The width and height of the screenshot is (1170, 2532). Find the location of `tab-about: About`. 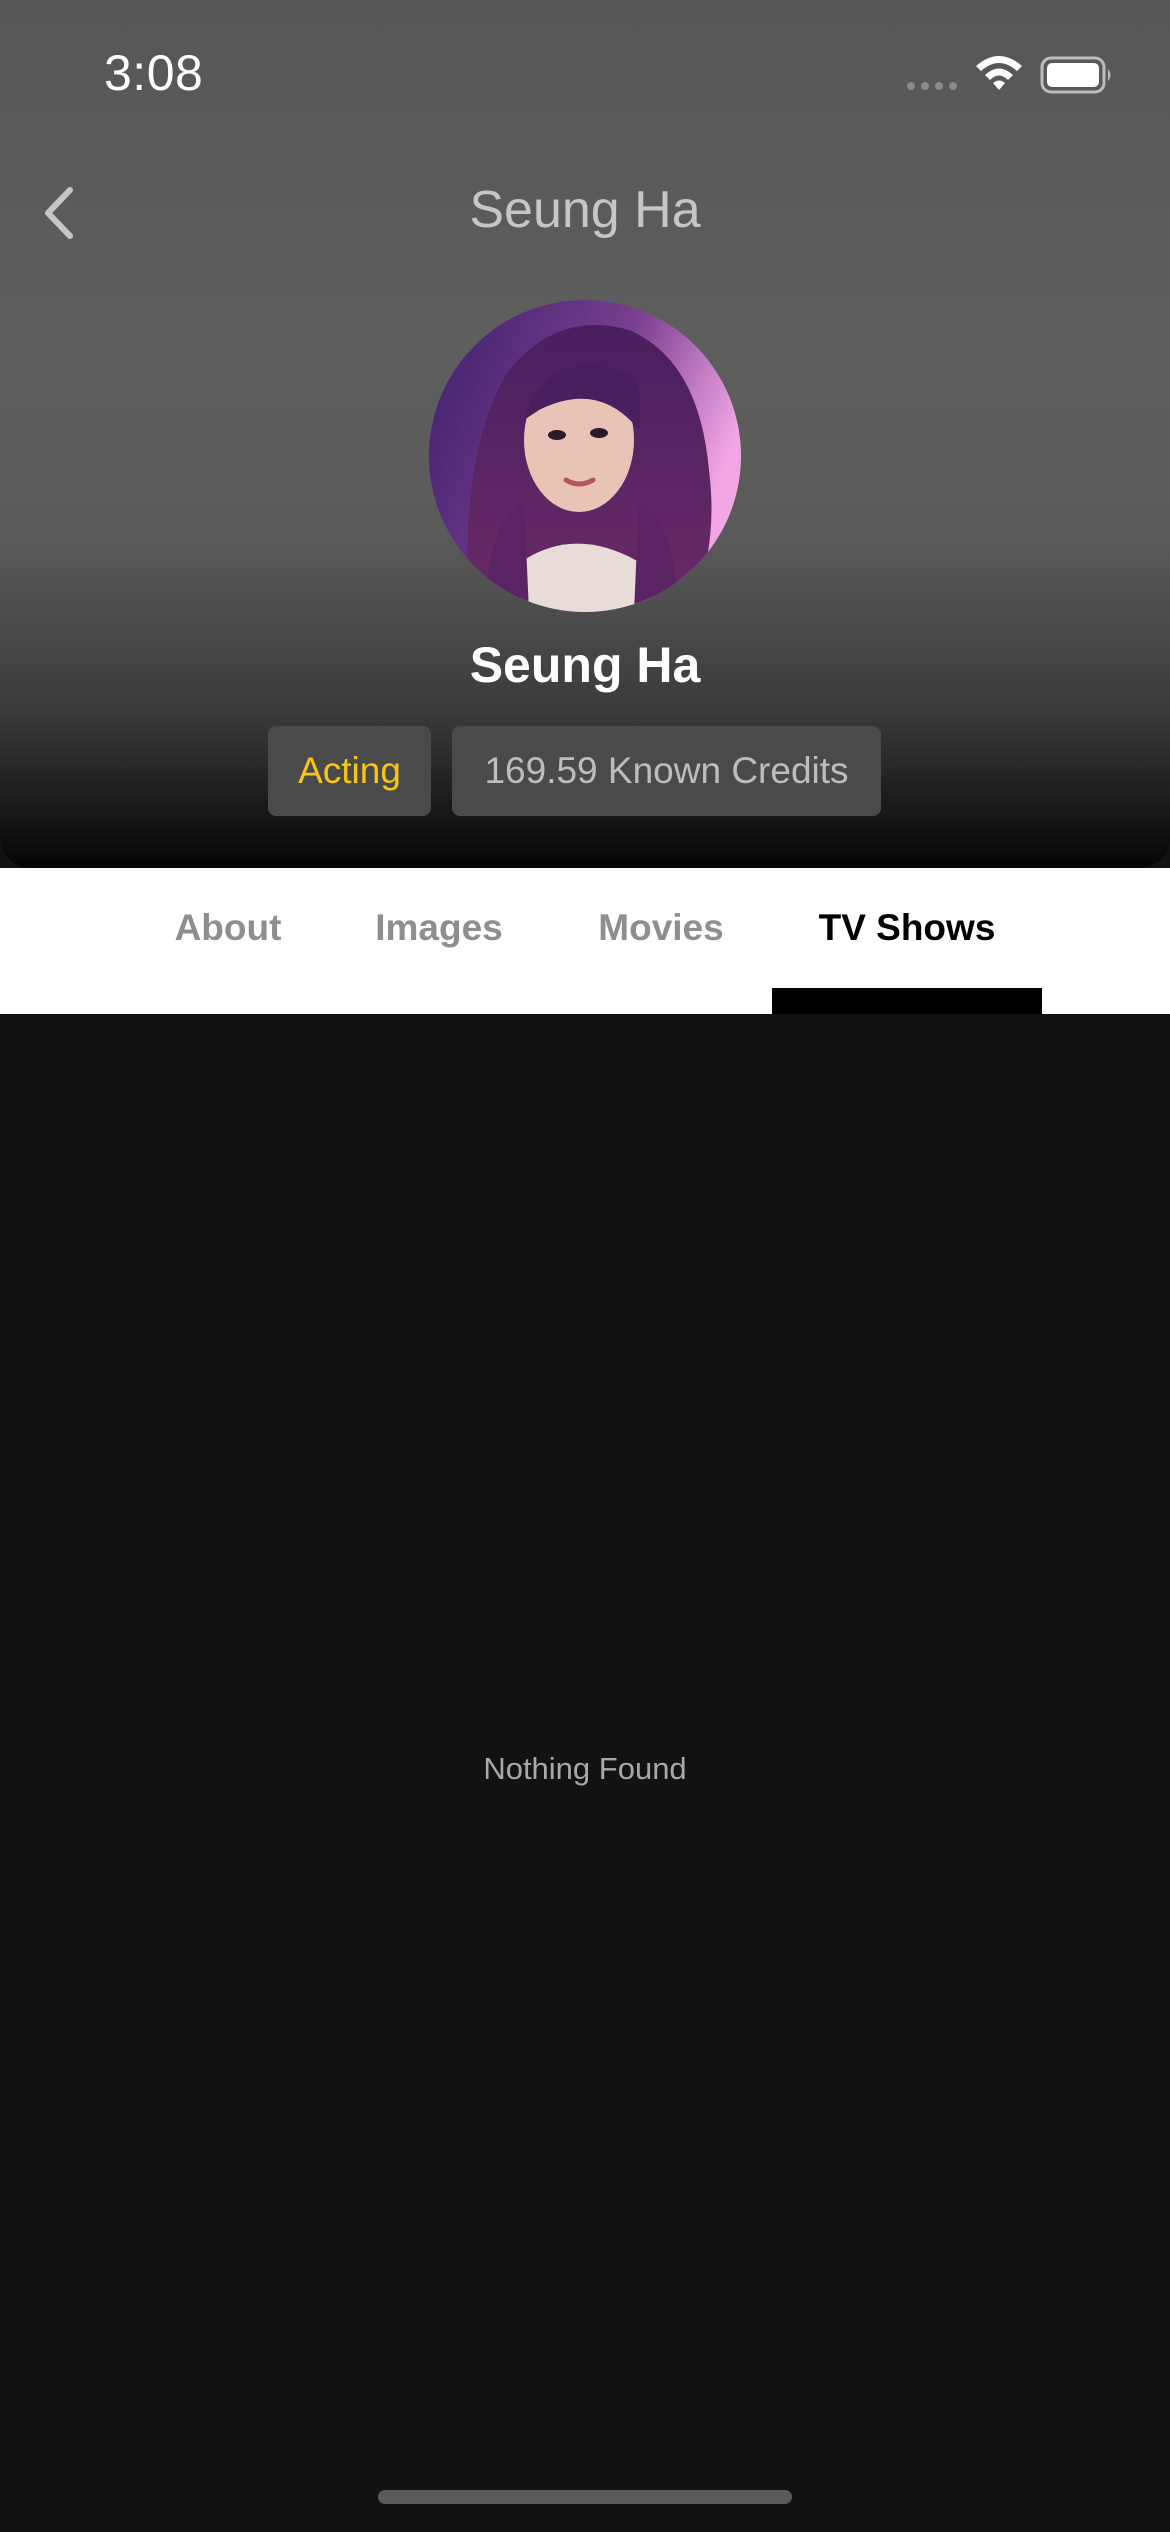

tab-about: About is located at coordinates (228, 928).